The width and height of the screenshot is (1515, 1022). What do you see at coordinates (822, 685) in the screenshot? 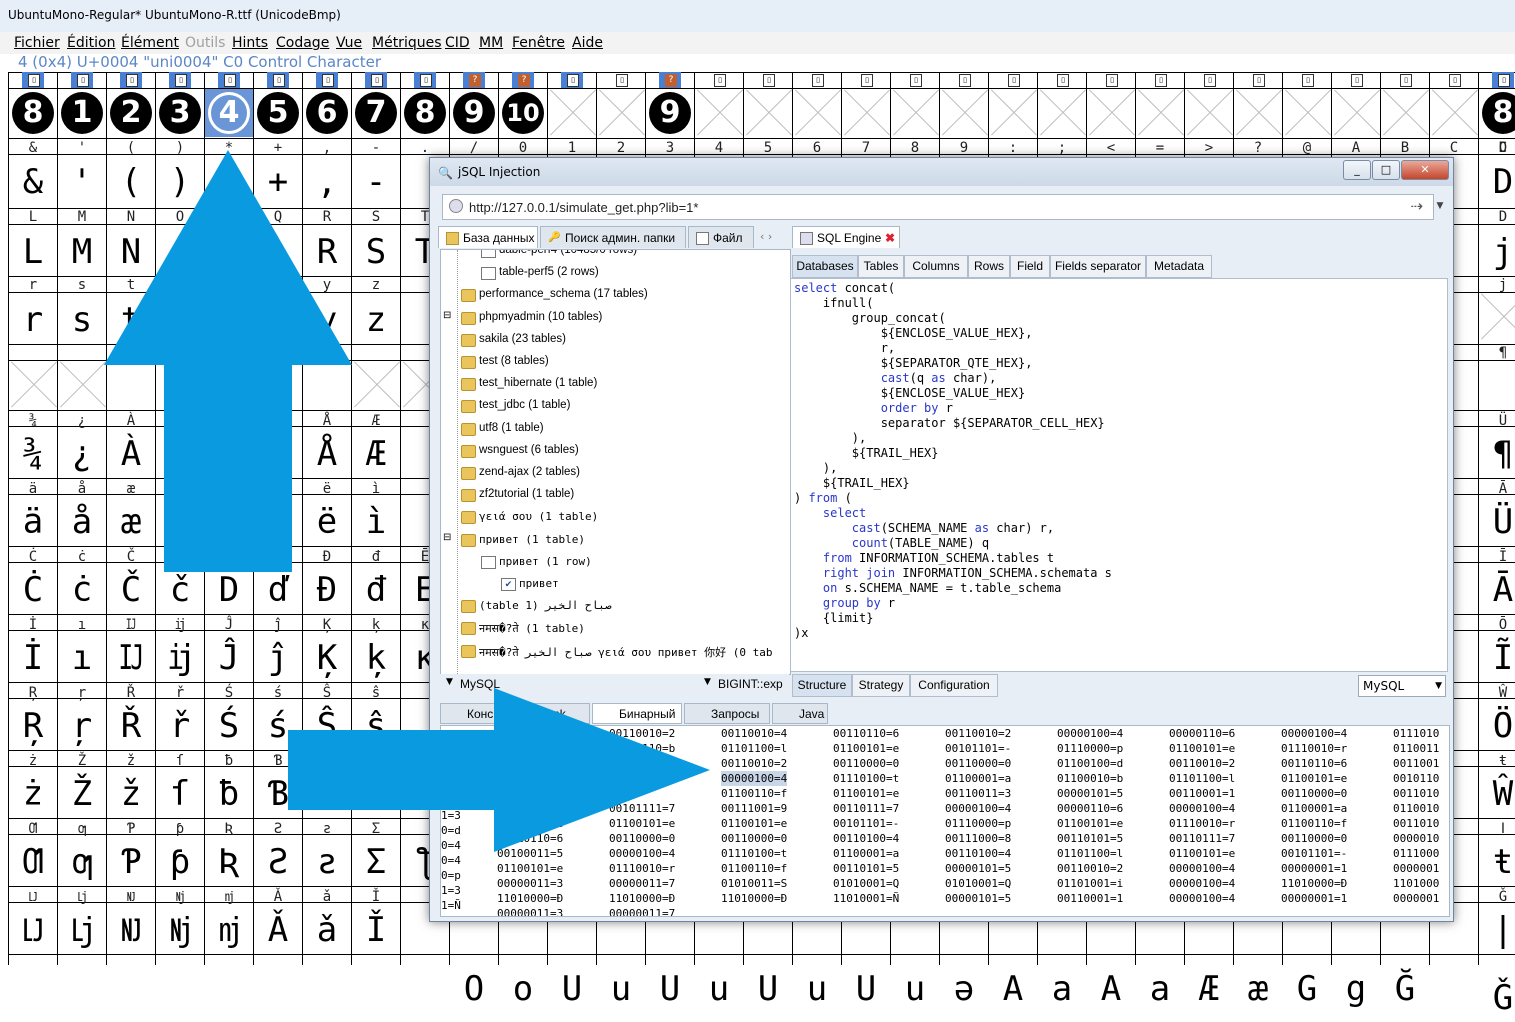
I see `tab-structure: Structure` at bounding box center [822, 685].